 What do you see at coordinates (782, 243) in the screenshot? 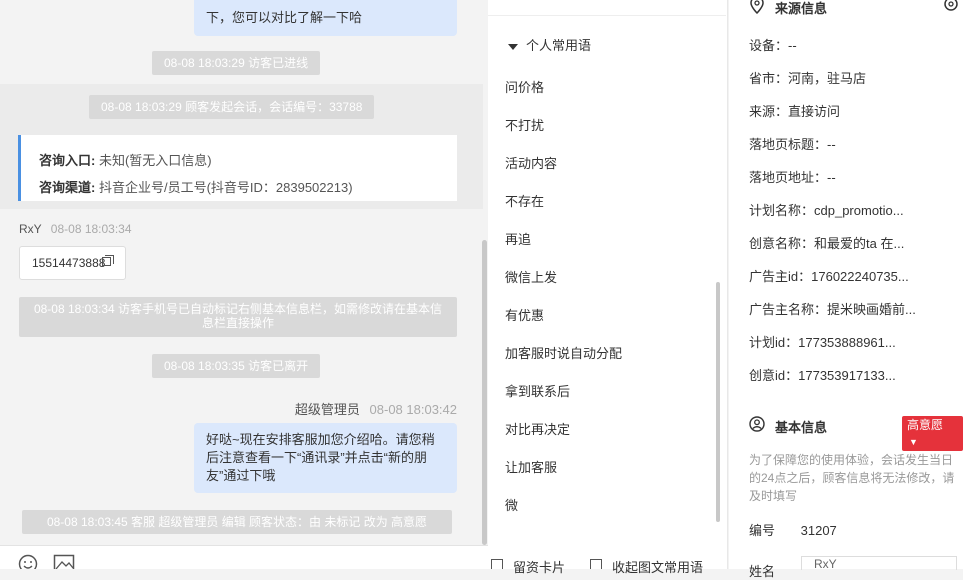
I see `row-label: 创意名称：` at bounding box center [782, 243].